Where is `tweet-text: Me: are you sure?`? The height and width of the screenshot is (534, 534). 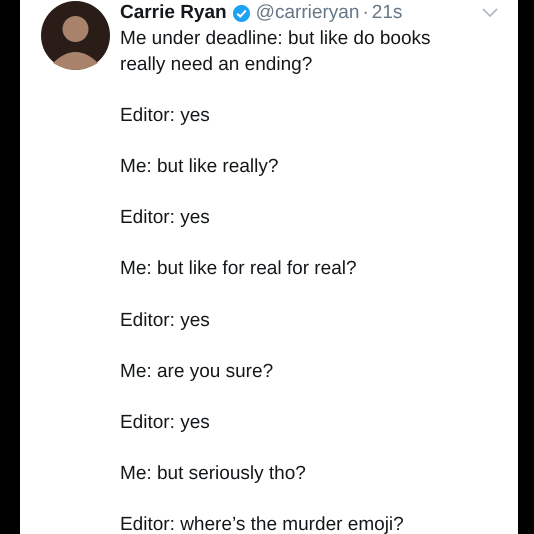
tweet-text: Me: are you sure? is located at coordinates (197, 372).